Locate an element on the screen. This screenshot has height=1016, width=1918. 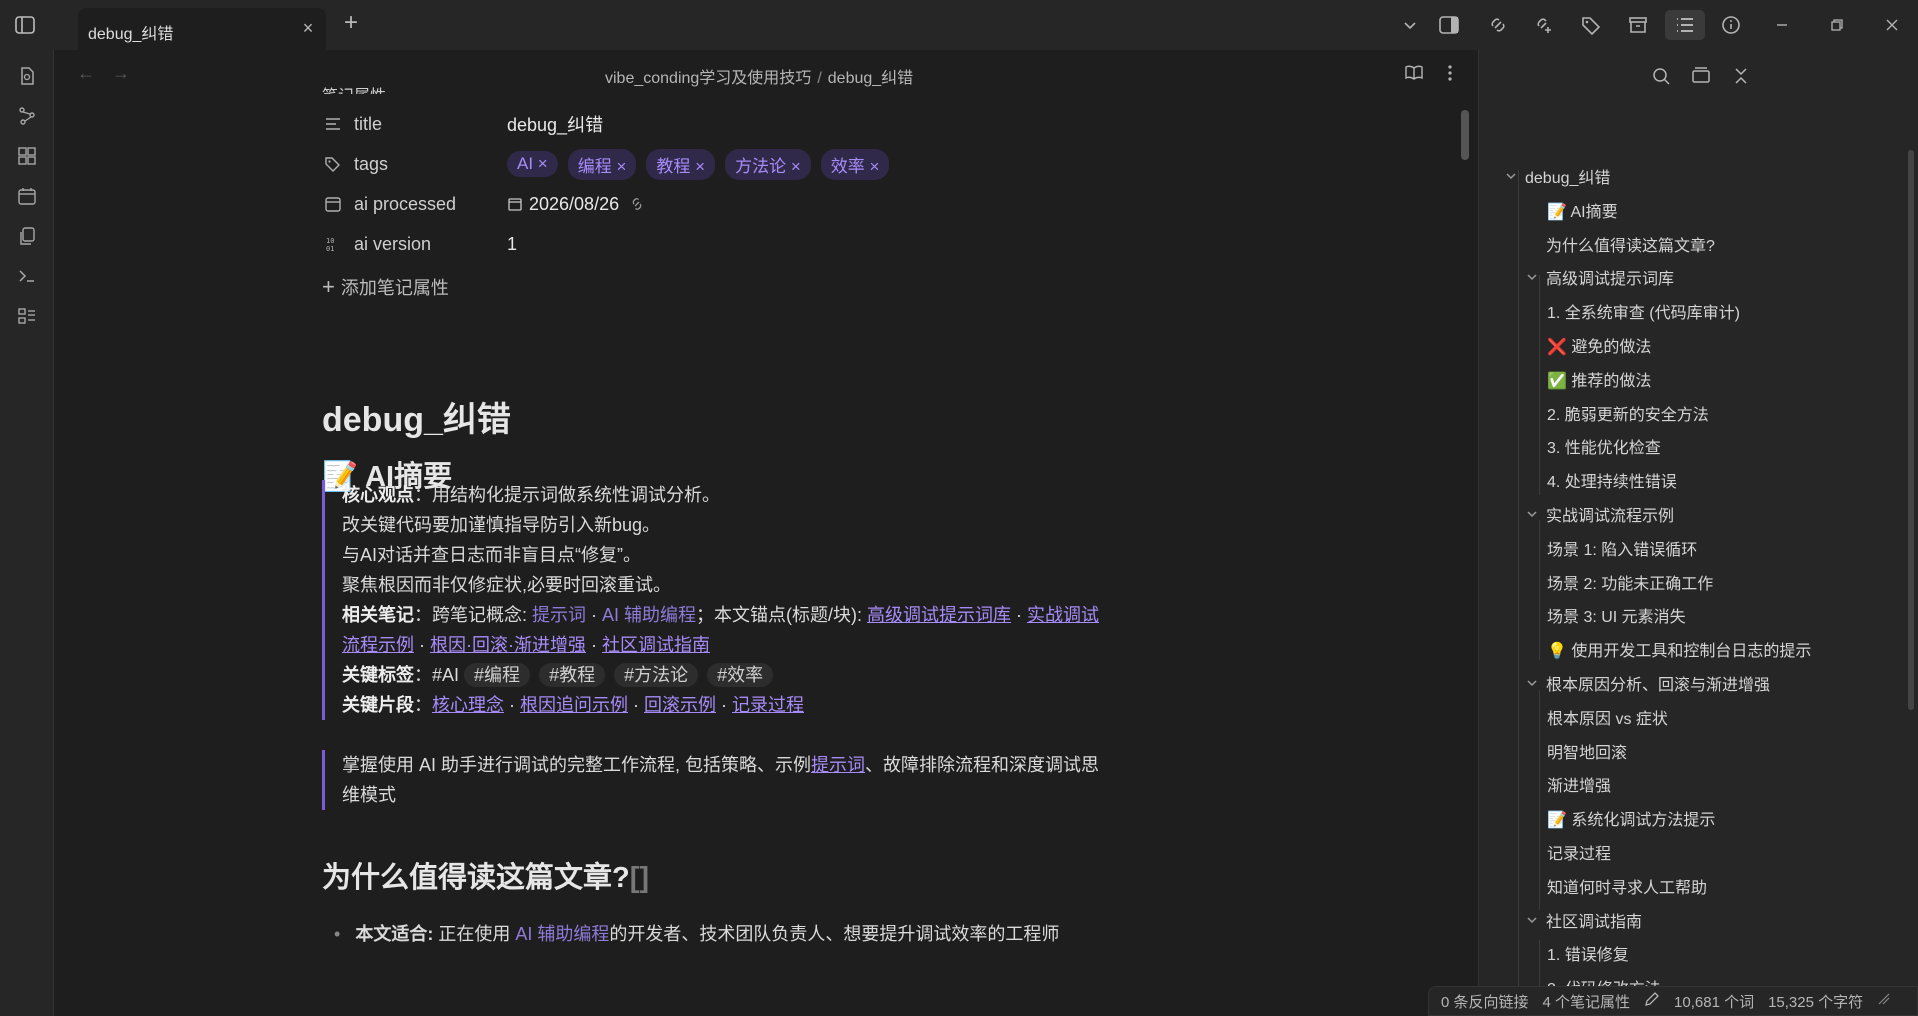
outline-item: 📝 系统化调试方法提示 is located at coordinates (1631, 818).